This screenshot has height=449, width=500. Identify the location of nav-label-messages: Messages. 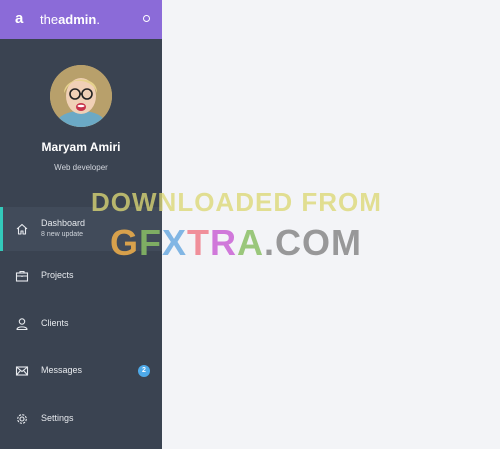
(62, 370).